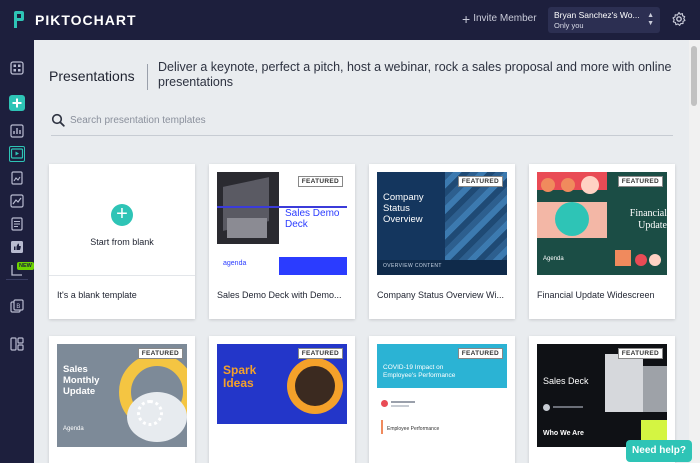  Describe the element at coordinates (147, 77) in the screenshot. I see `title-divider` at that location.